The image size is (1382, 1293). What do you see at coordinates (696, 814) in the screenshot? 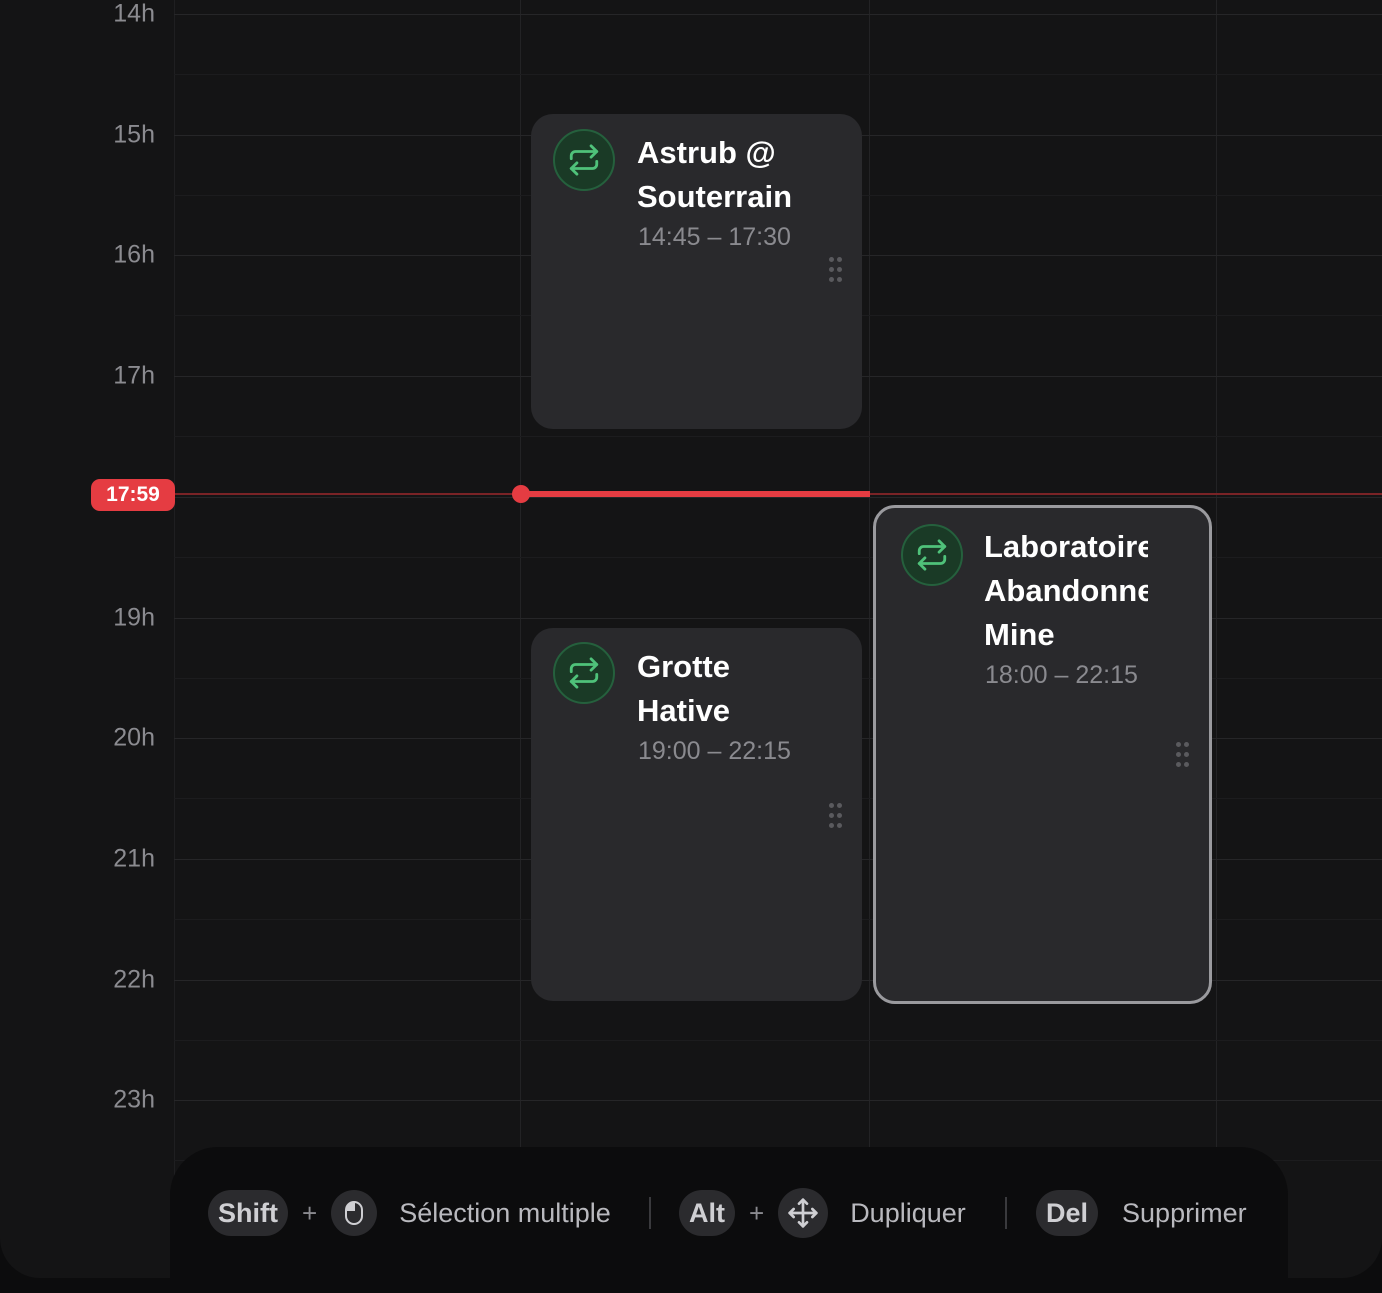
I see `event-grotte-hative: Grotte Hative 19:00 – 22:15` at bounding box center [696, 814].